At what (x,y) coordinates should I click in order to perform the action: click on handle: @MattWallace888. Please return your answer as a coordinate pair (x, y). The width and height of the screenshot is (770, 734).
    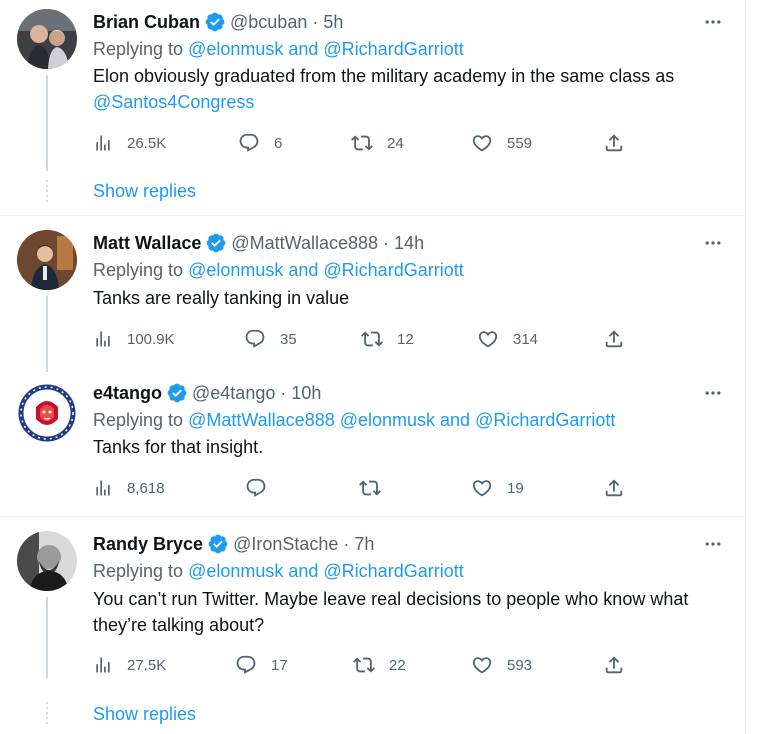
    Looking at the image, I should click on (304, 243).